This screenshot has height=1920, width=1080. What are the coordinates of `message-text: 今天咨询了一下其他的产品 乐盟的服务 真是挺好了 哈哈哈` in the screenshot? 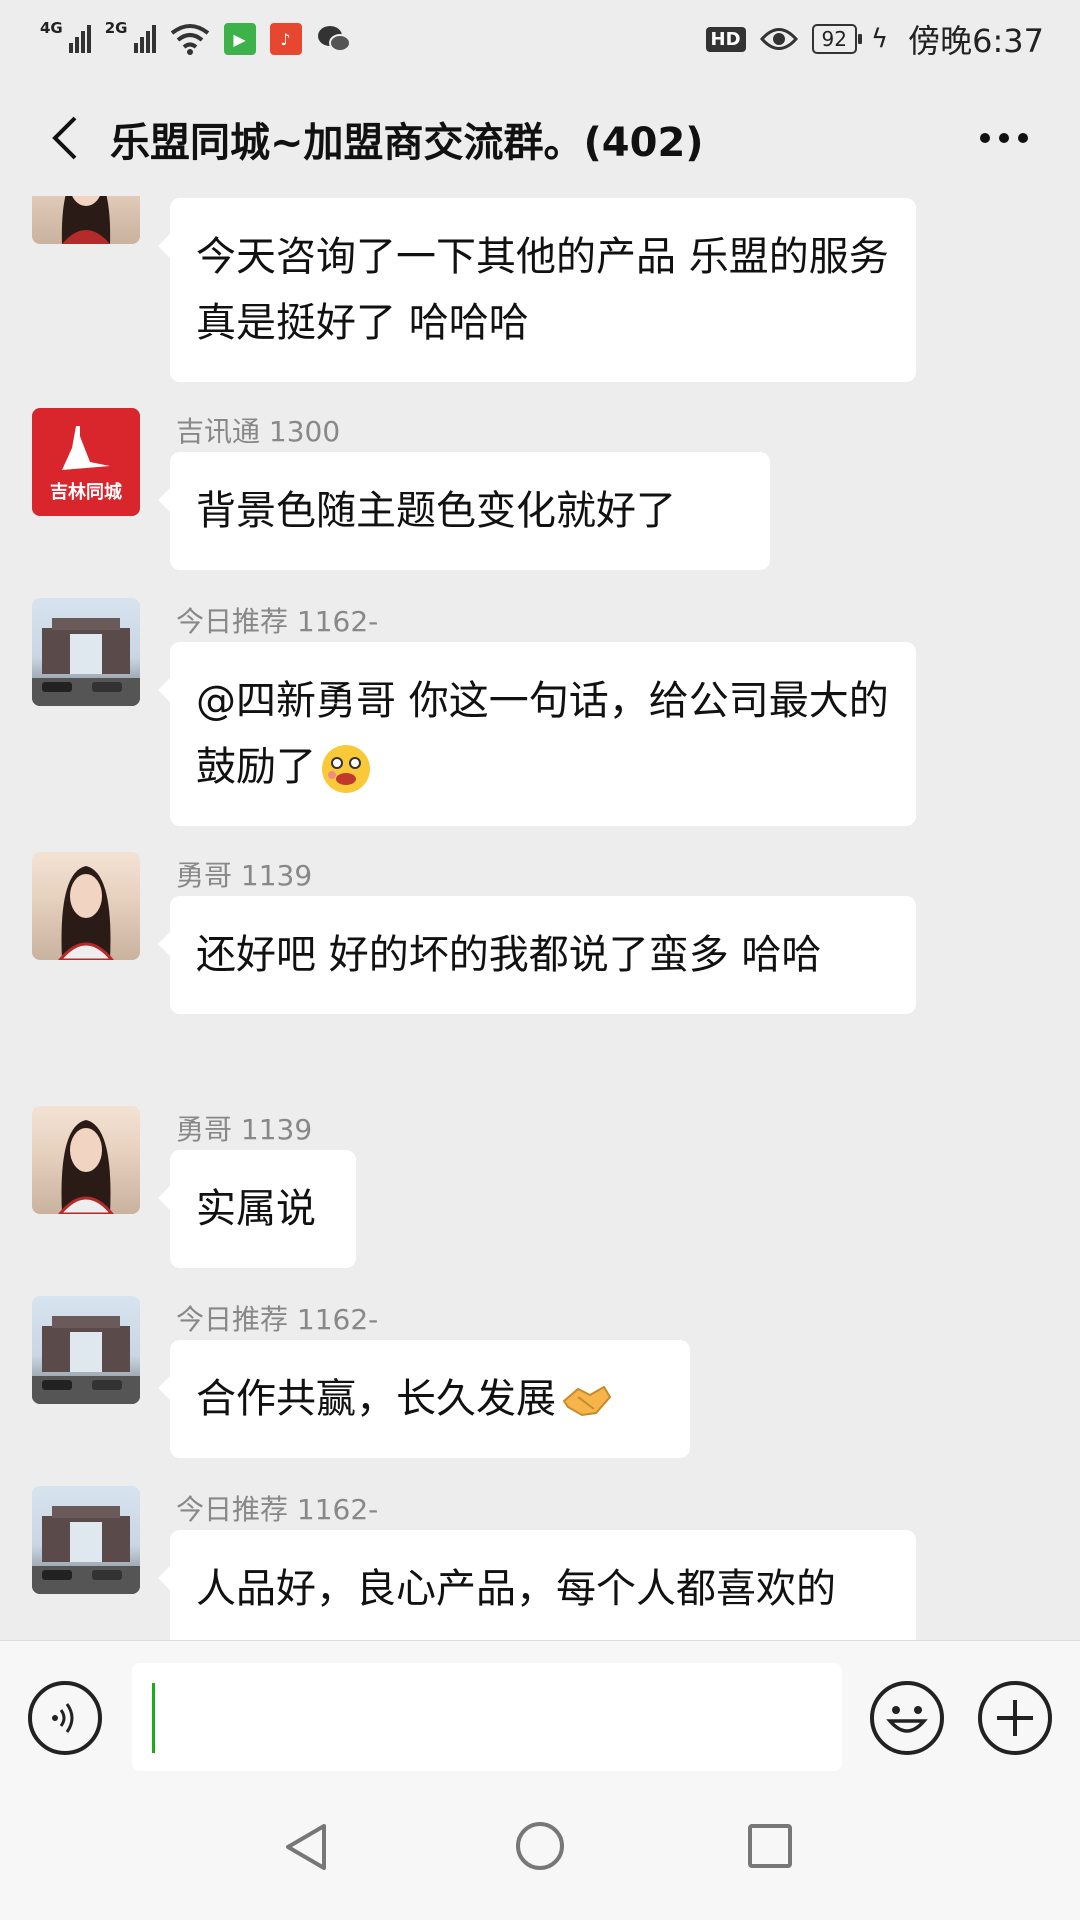 It's located at (542, 290).